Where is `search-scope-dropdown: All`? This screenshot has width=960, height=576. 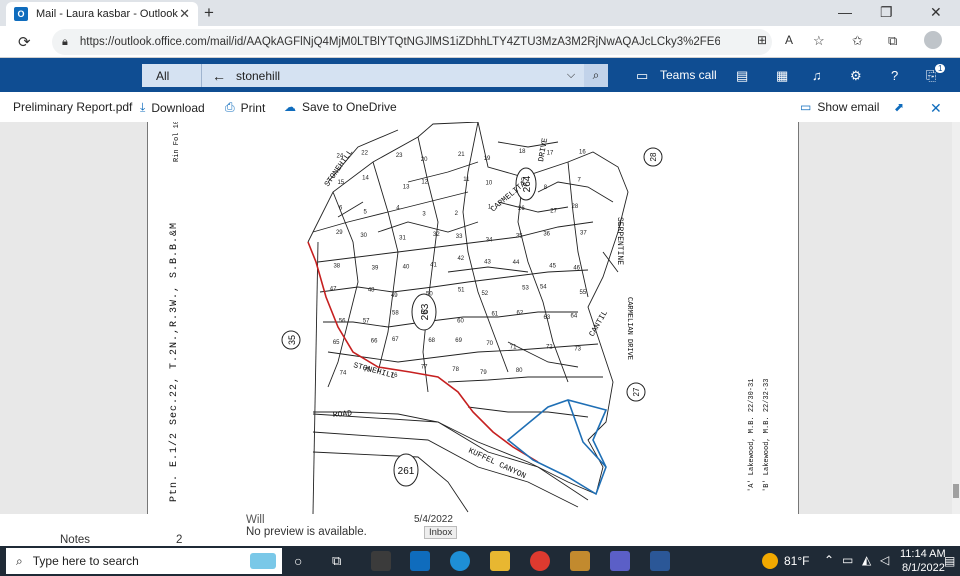
search-scope-dropdown: All is located at coordinates (172, 75).